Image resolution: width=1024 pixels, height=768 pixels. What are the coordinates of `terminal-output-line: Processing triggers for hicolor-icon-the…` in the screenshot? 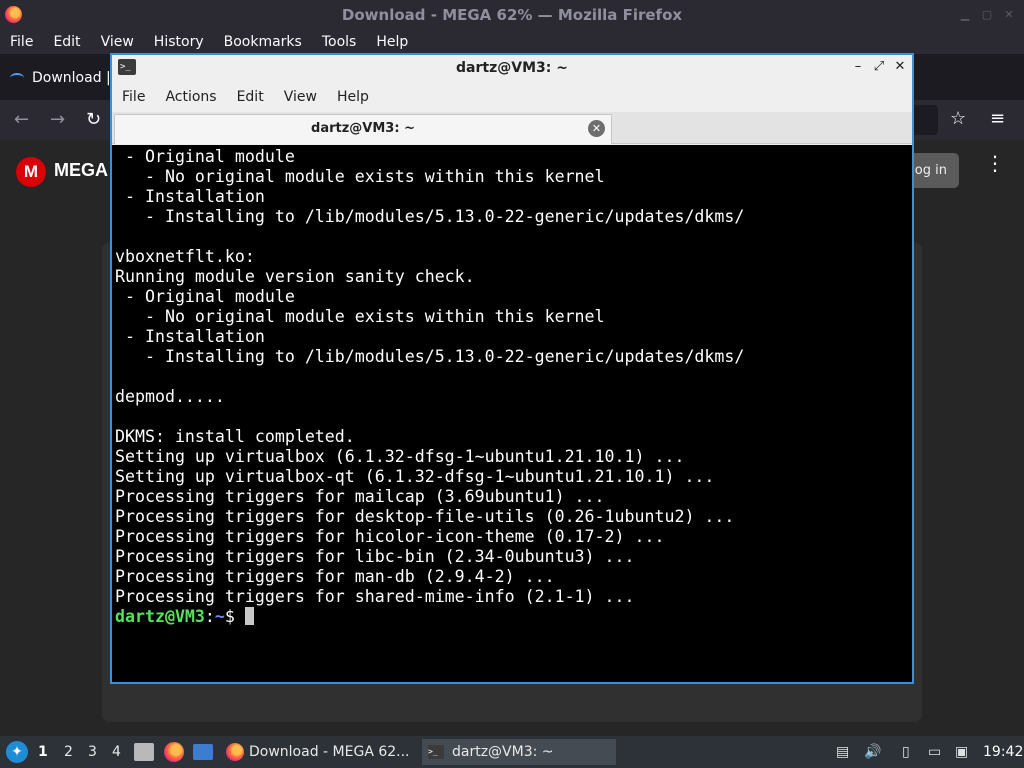 It's located at (390, 536).